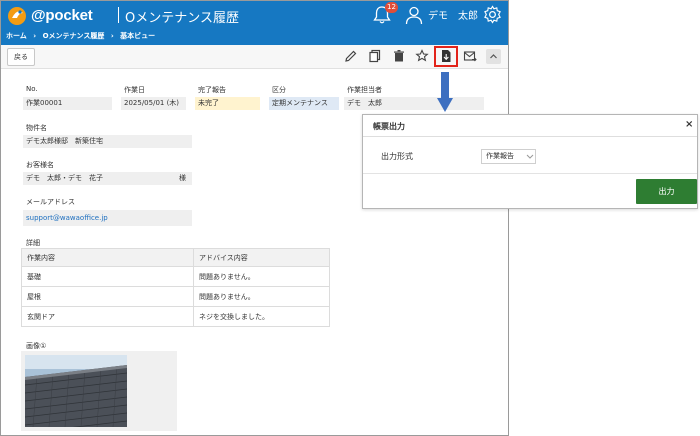 This screenshot has width=700, height=436. I want to click on report-output-dialog: 帳票出力 × 出力形式 作業報告 出力, so click(530, 161).